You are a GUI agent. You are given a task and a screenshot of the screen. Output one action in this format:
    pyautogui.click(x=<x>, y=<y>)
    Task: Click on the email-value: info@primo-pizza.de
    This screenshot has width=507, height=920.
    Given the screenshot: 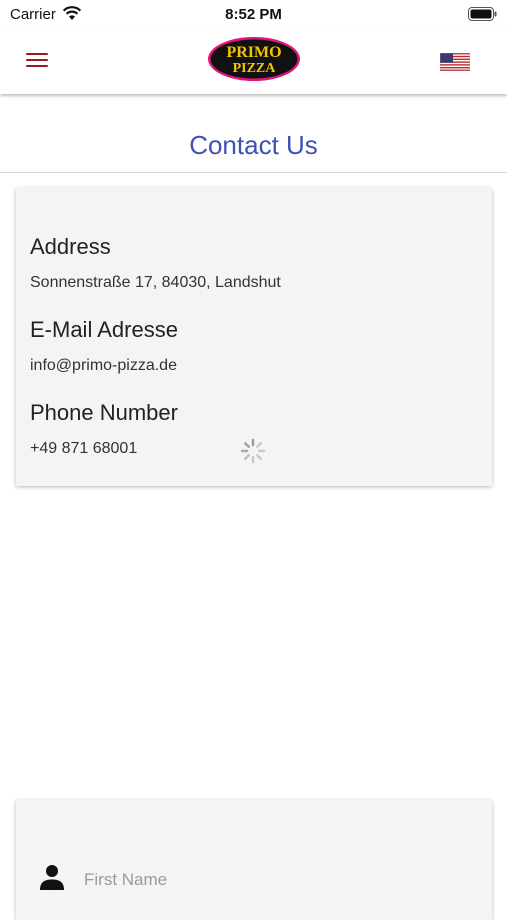 What is the action you would take?
    pyautogui.click(x=103, y=366)
    